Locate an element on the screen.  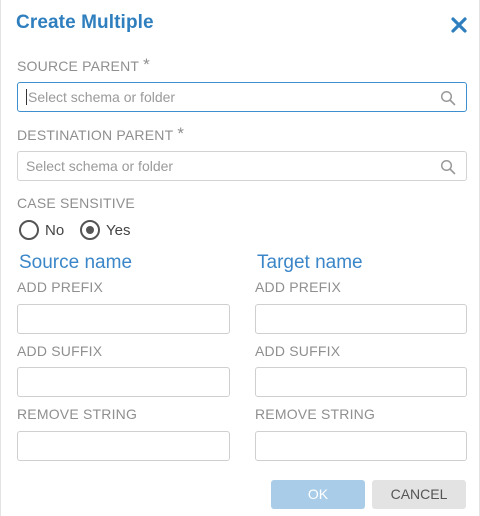
case-sensitive-no-radio: No is located at coordinates (41, 230).